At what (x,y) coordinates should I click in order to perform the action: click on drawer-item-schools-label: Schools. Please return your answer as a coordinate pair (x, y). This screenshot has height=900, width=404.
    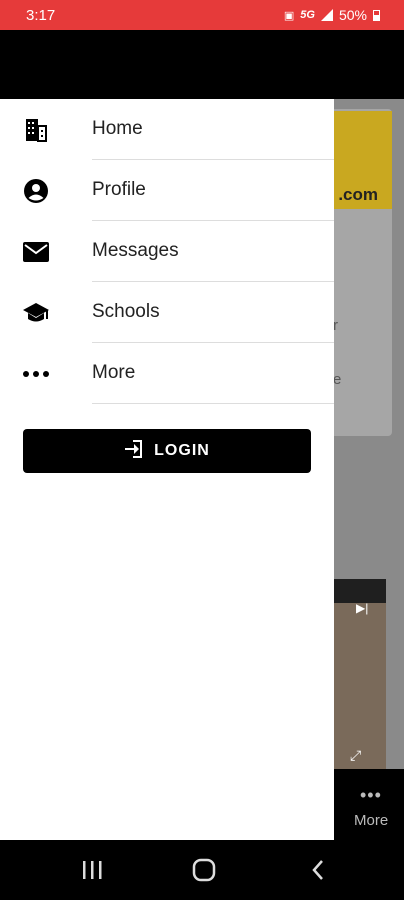
    Looking at the image, I should click on (126, 311).